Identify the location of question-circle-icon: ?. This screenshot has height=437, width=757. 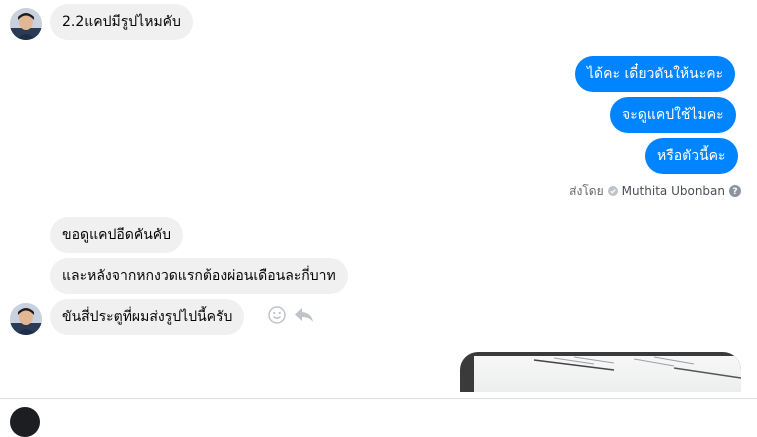
(735, 191).